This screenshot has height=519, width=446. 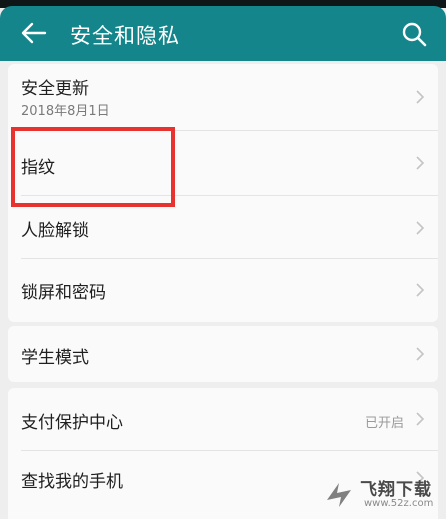 What do you see at coordinates (93, 167) in the screenshot?
I see `highlight-annotation` at bounding box center [93, 167].